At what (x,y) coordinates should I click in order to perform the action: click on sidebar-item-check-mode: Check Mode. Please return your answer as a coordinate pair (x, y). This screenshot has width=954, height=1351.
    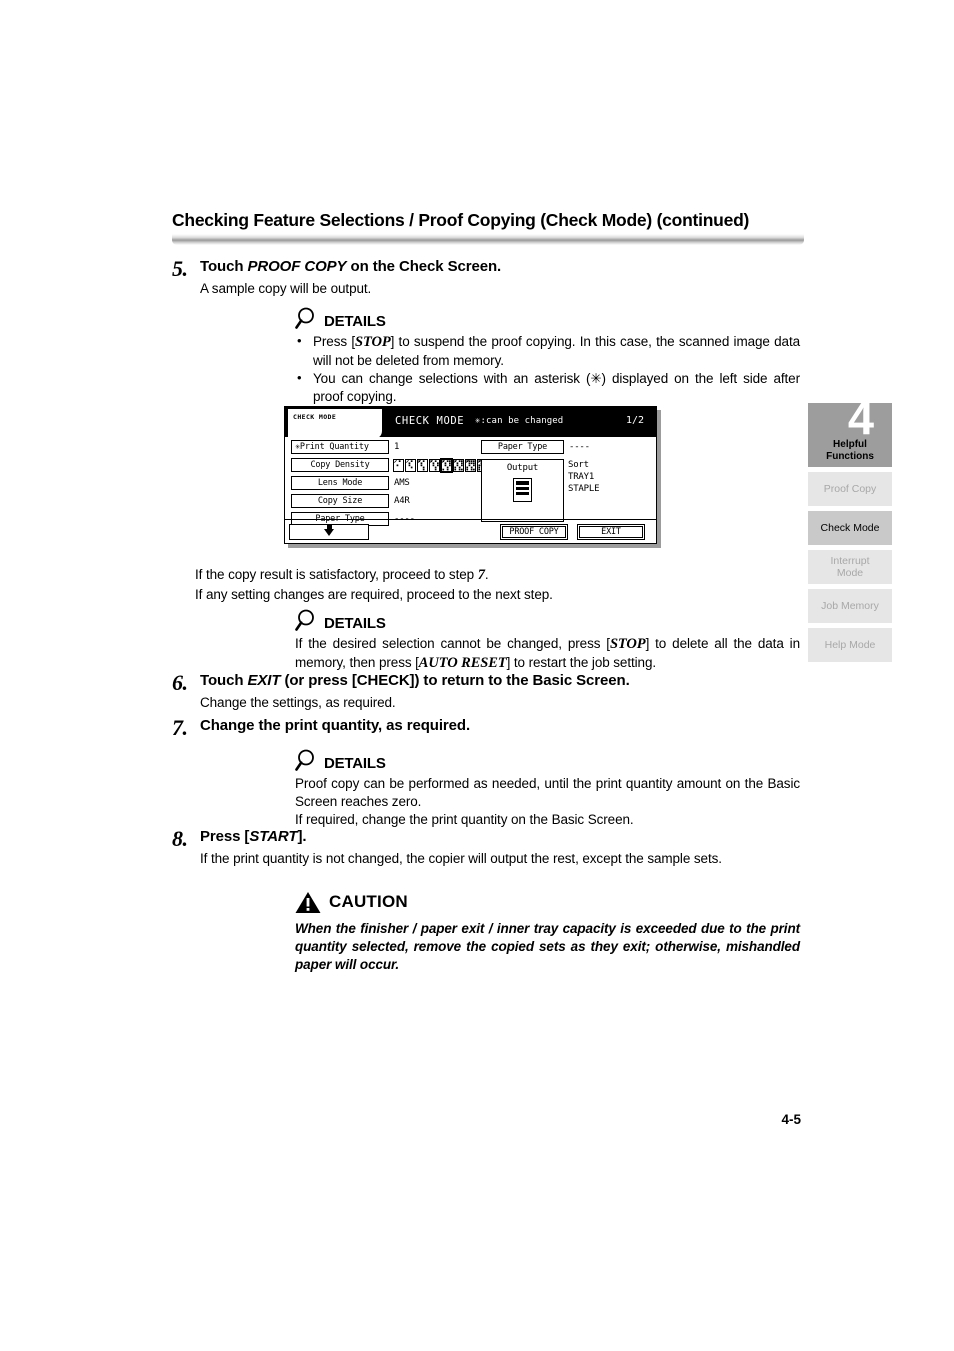
    Looking at the image, I should click on (850, 528).